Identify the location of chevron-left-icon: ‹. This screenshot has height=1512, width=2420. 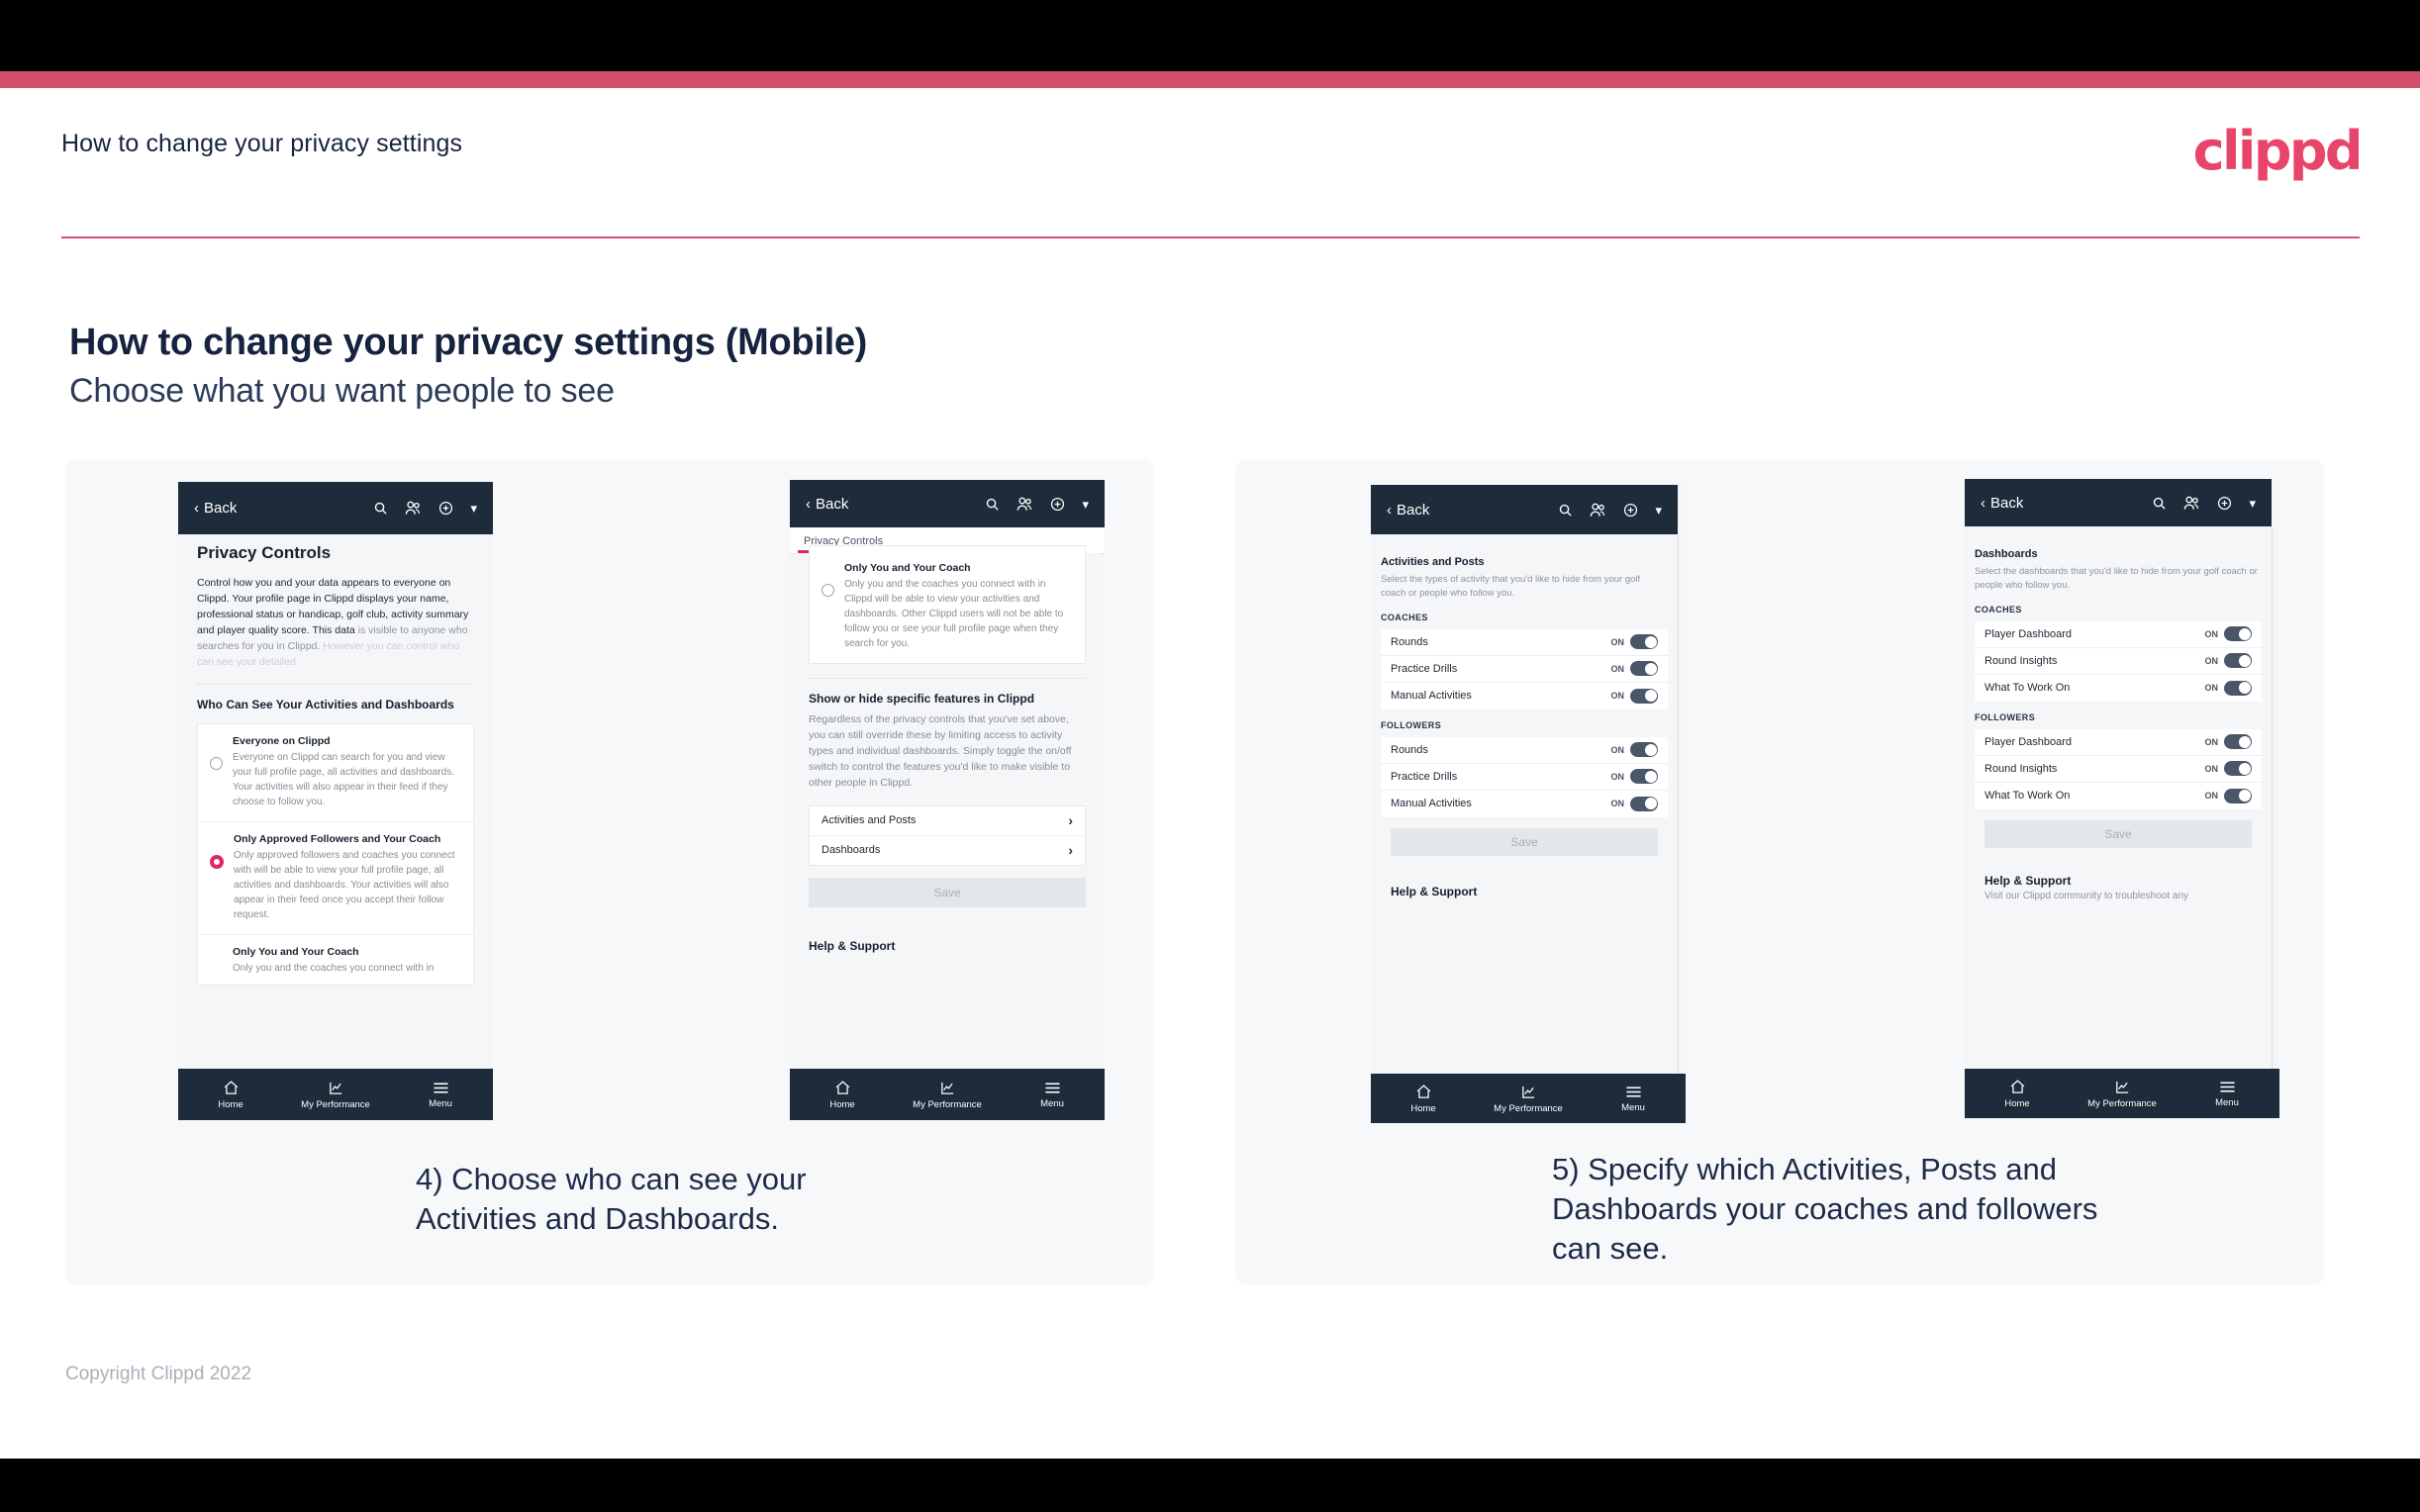
(1983, 503).